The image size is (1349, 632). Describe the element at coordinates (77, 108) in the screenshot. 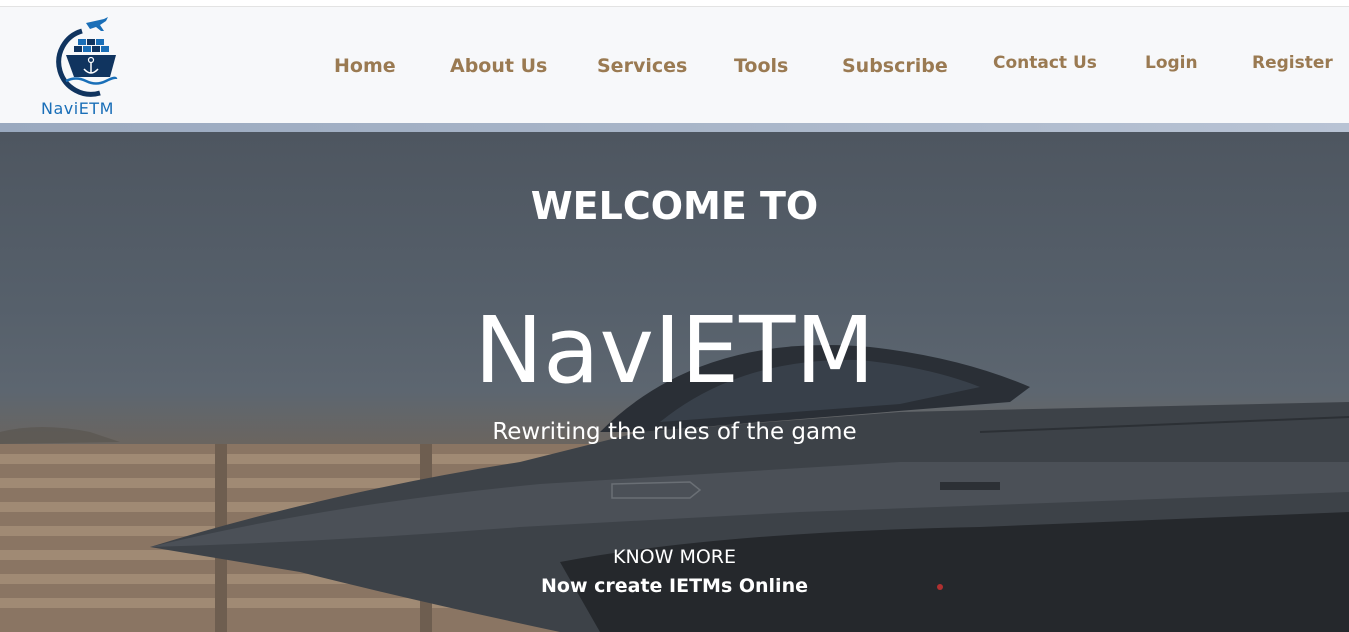

I see `logo-text: NaviETM` at that location.